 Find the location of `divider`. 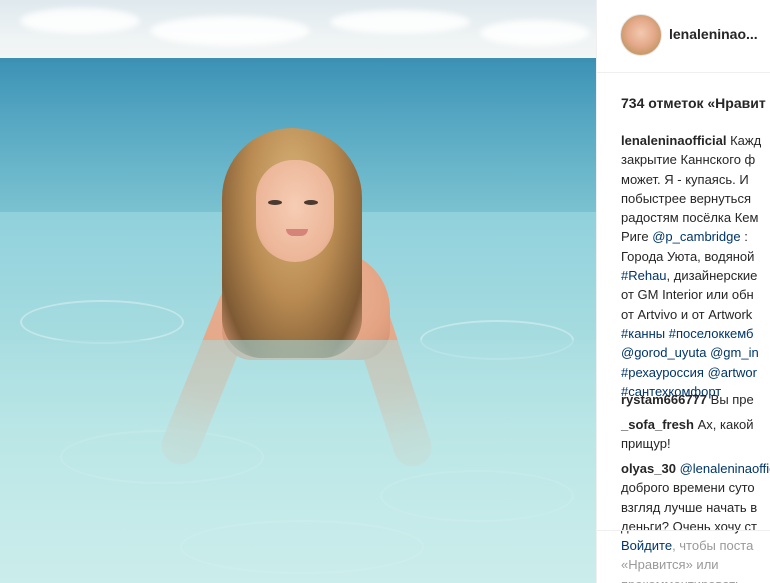

divider is located at coordinates (683, 530).